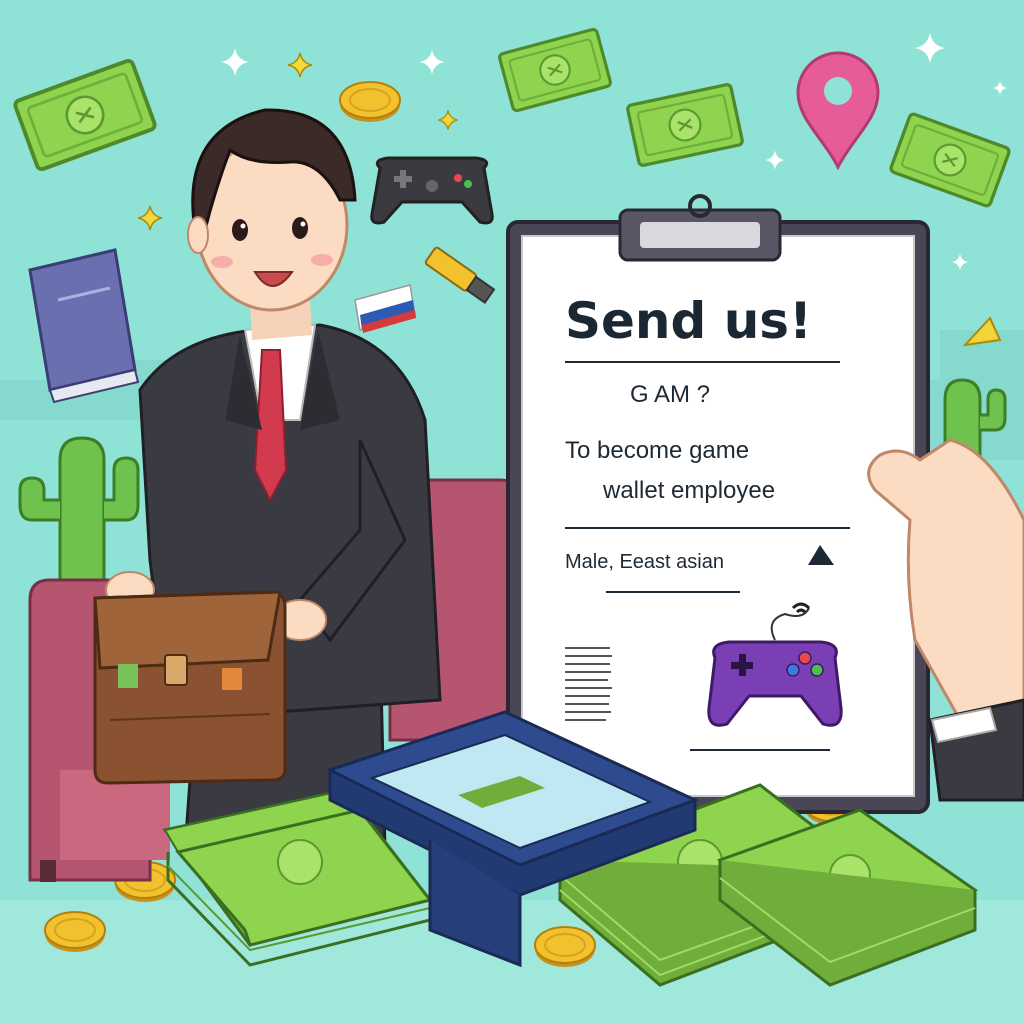 The image size is (1024, 1024). I want to click on clipboard-title: Send us!, so click(688, 321).